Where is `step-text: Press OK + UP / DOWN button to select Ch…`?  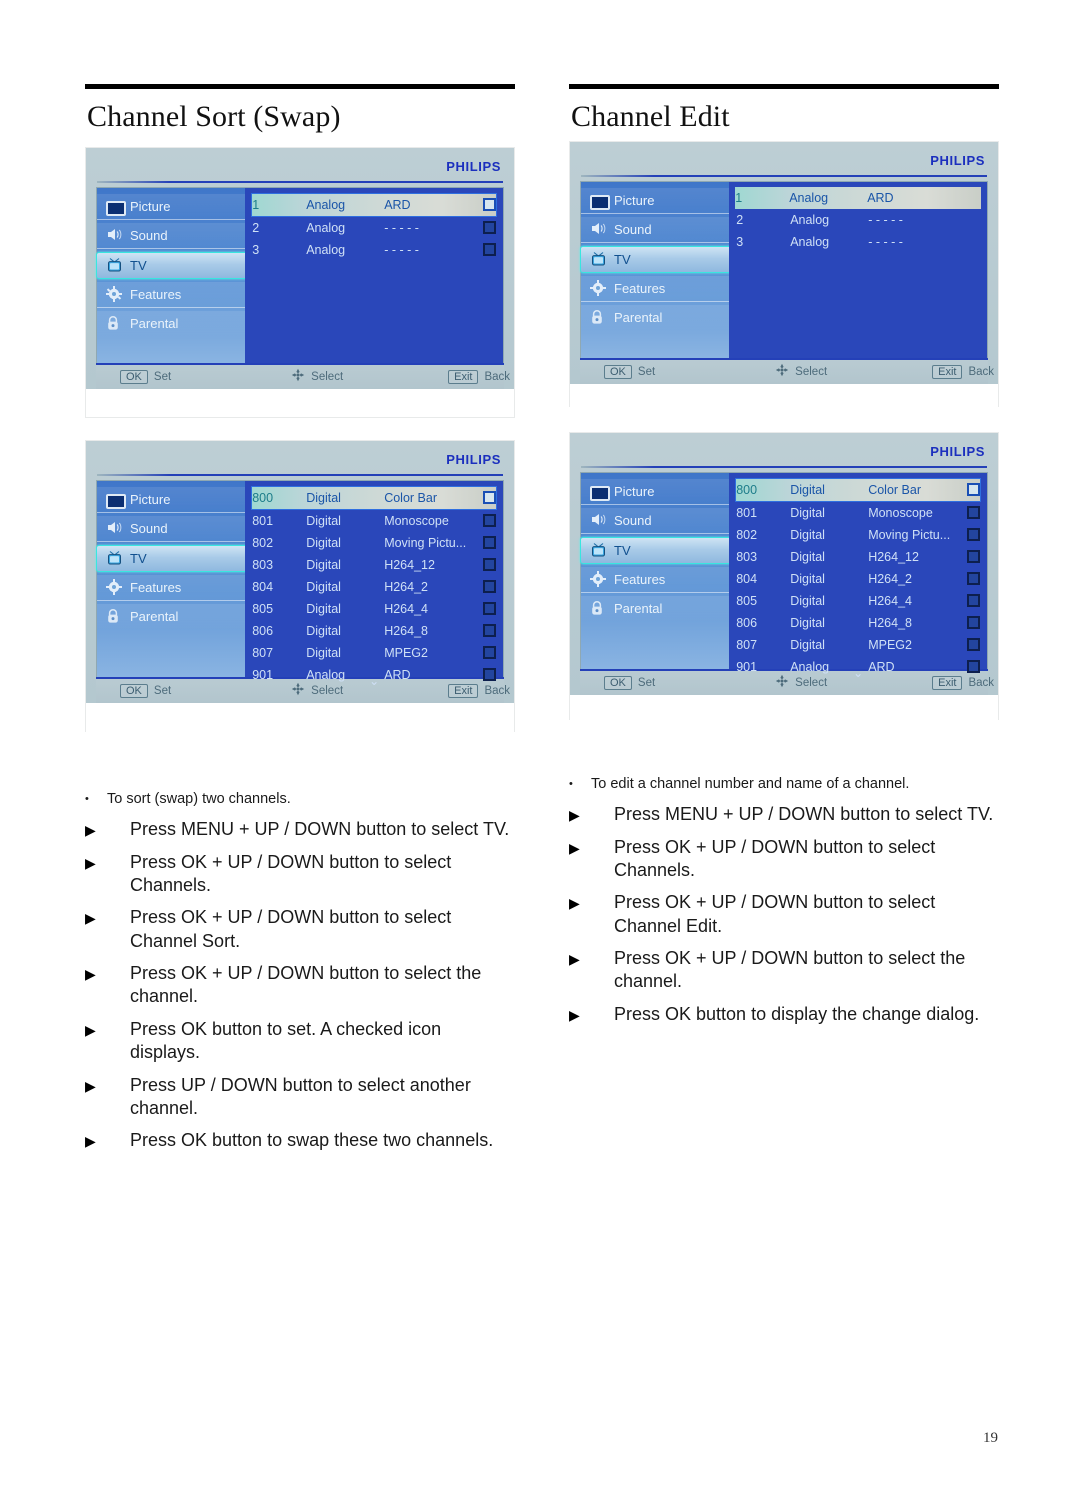 step-text: Press OK + UP / DOWN button to select Ch… is located at coordinates (291, 929).